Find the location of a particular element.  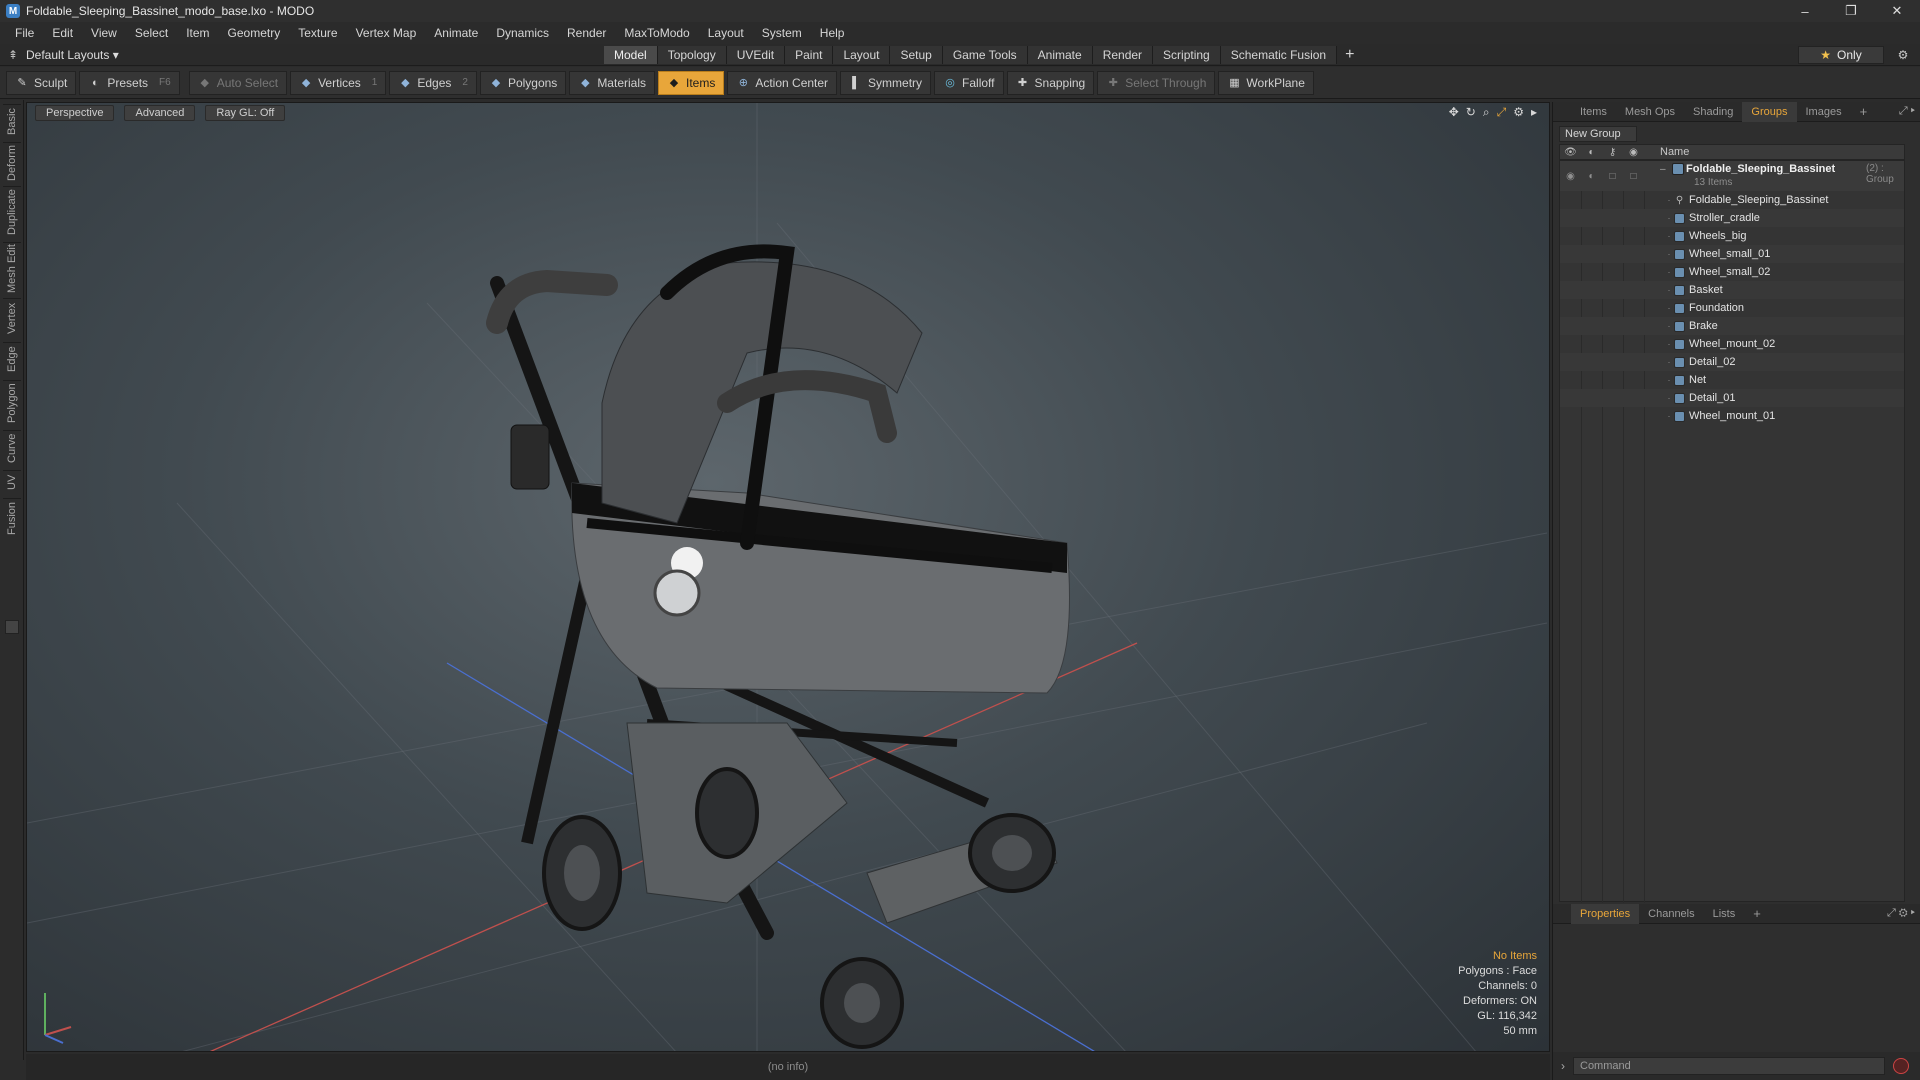

view-mode-dropdown: Perspective is located at coordinates (75, 113).